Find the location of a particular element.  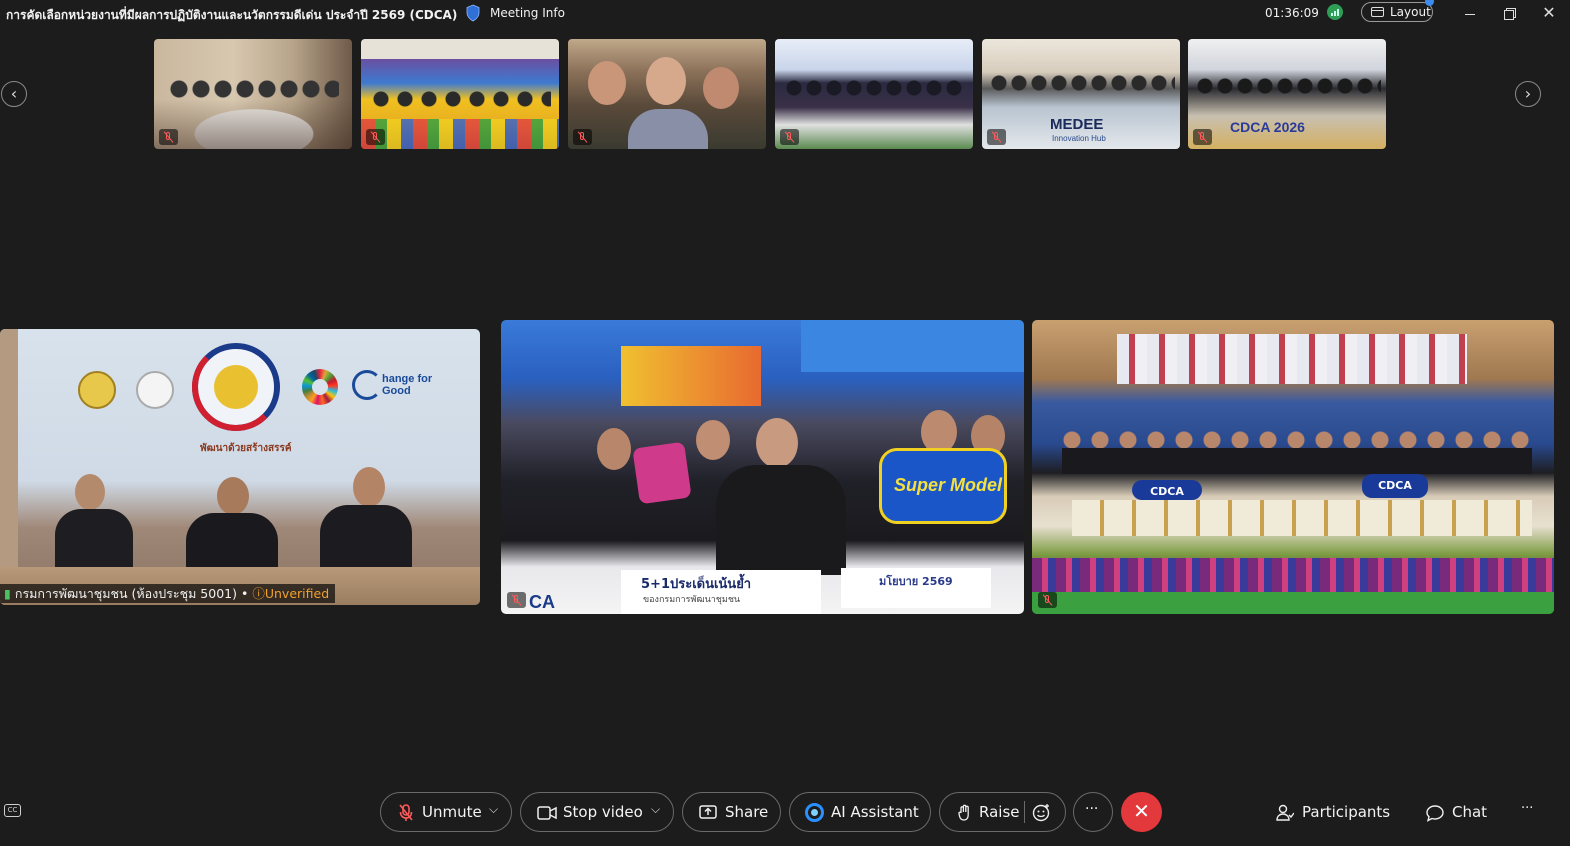

backdrop-slogan: hange for Good is located at coordinates (407, 385).